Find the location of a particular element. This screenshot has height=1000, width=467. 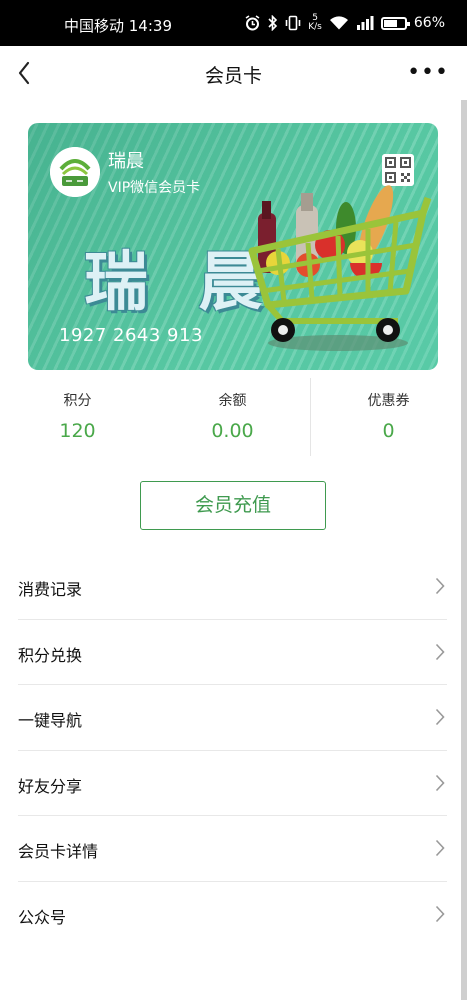

menu-item-share-friends: 好友分享 is located at coordinates (232, 783).